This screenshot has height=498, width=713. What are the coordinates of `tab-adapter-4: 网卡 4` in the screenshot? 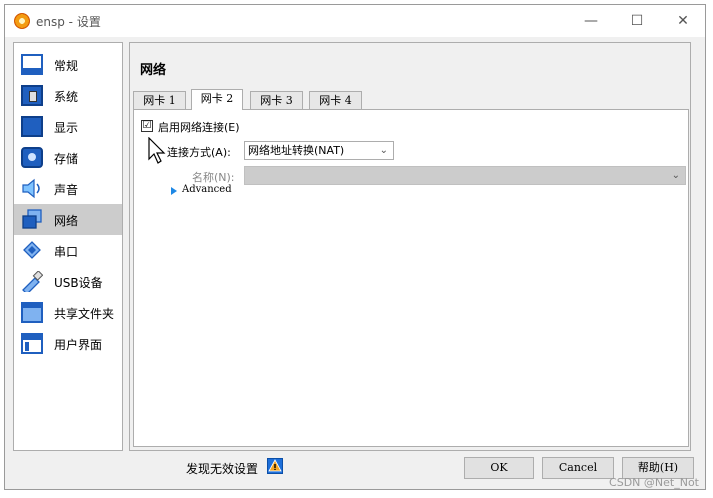 It's located at (335, 100).